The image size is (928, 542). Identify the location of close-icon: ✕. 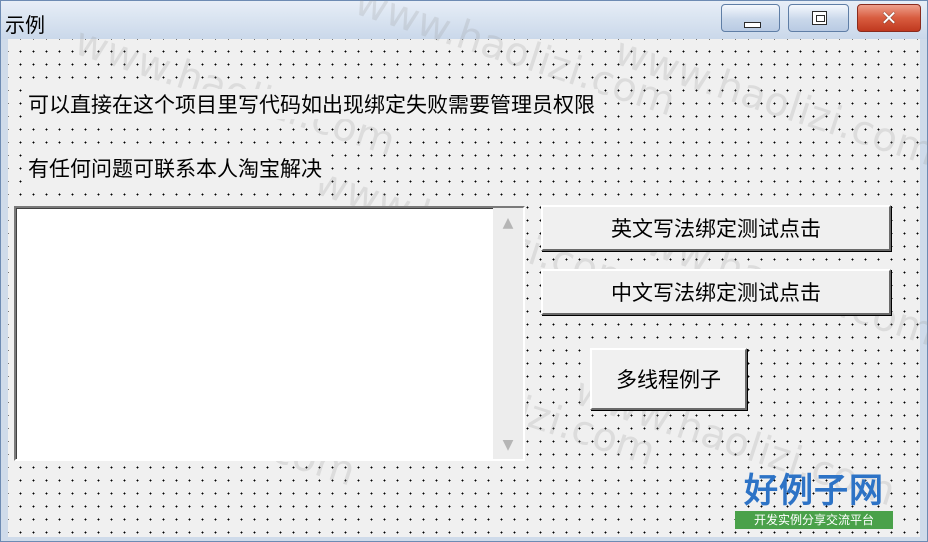
(889, 18).